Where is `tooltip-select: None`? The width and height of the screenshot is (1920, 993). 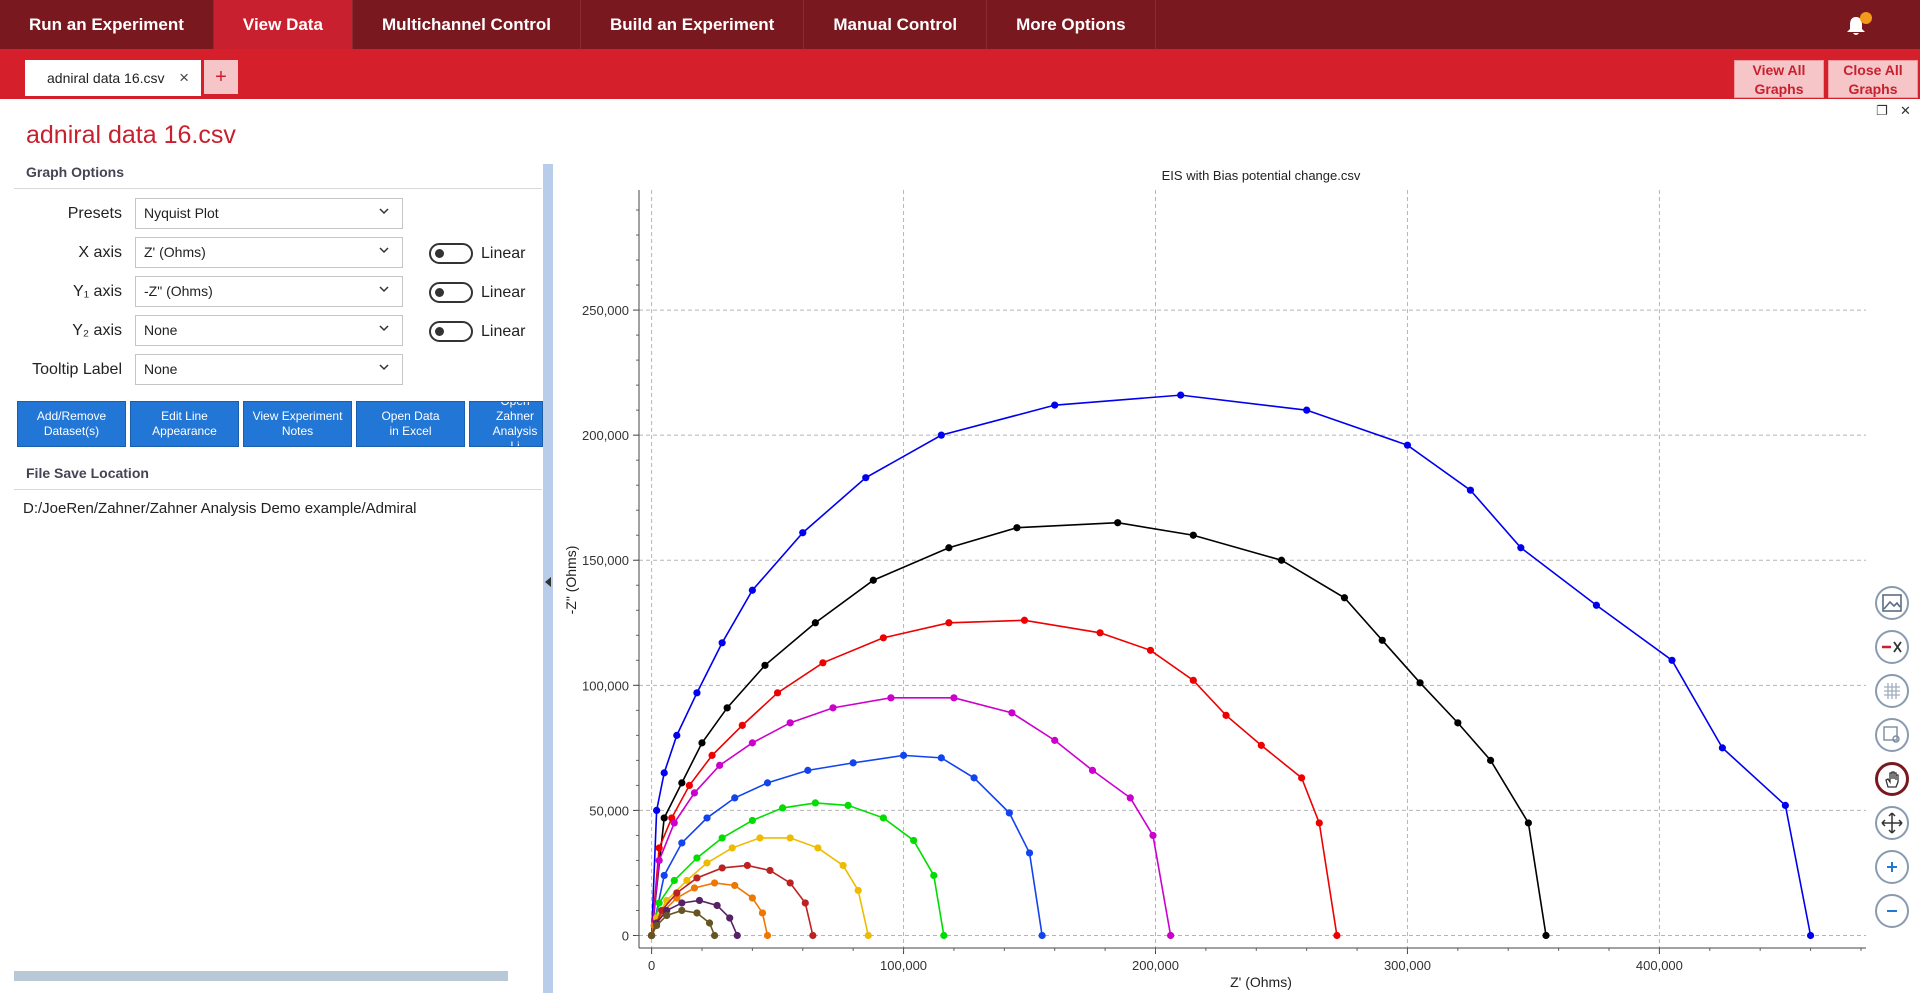
tooltip-select: None is located at coordinates (269, 369).